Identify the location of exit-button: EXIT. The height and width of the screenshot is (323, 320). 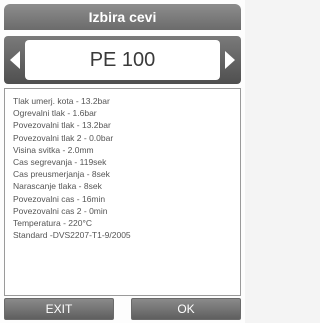
(59, 309).